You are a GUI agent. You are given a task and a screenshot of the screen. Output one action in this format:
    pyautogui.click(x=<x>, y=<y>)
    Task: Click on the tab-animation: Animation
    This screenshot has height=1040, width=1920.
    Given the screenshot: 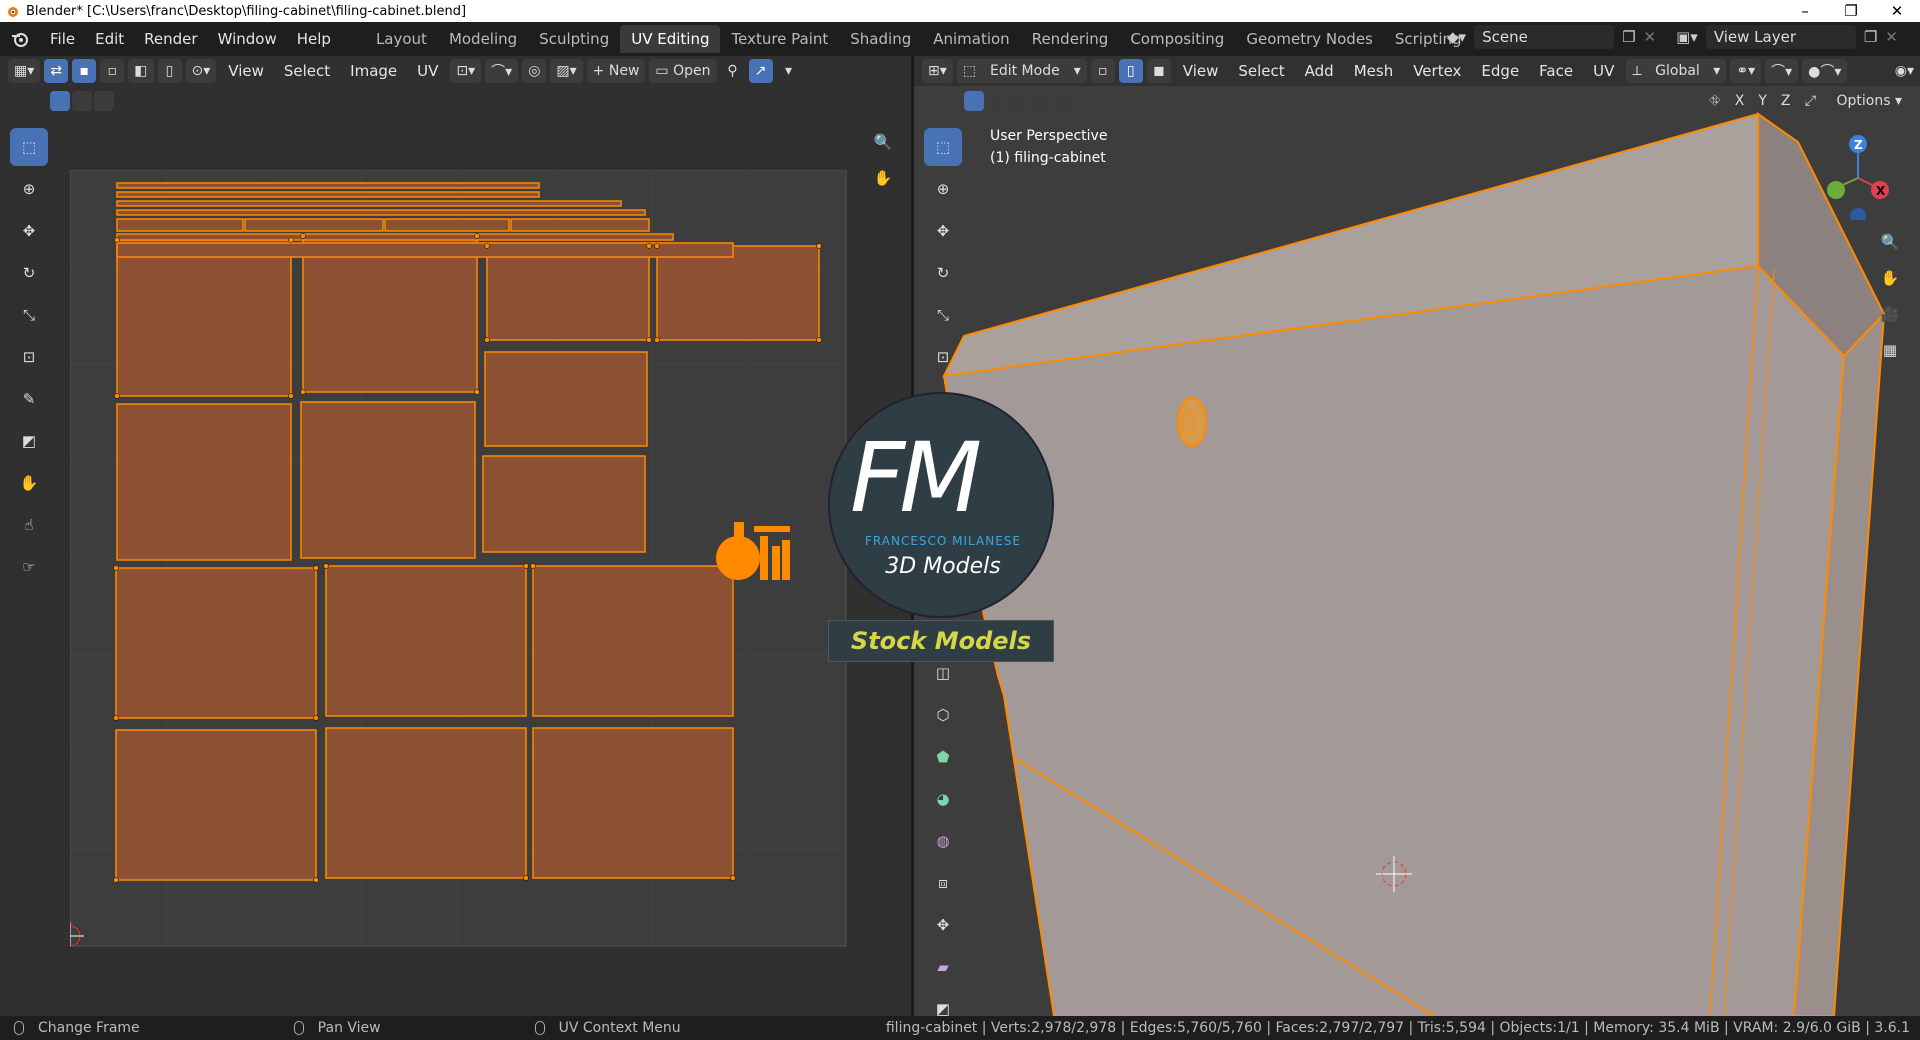 What is the action you would take?
    pyautogui.click(x=971, y=39)
    